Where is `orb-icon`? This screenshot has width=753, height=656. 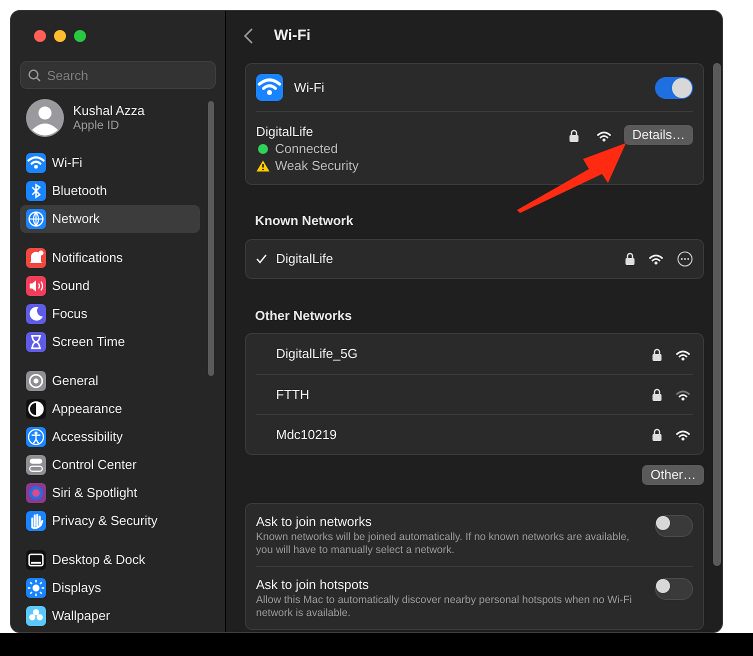 orb-icon is located at coordinates (36, 493).